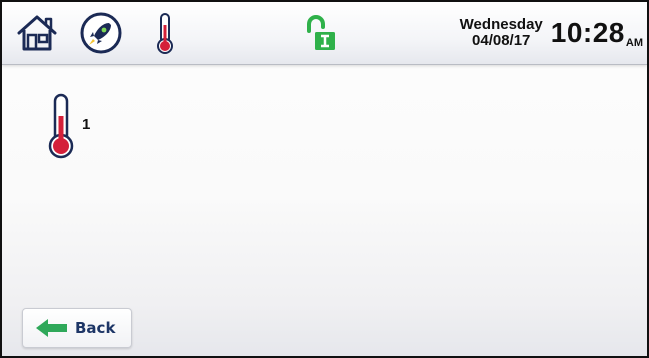 The width and height of the screenshot is (649, 358). Describe the element at coordinates (501, 40) in the screenshot. I see `date: 04/08/17` at that location.